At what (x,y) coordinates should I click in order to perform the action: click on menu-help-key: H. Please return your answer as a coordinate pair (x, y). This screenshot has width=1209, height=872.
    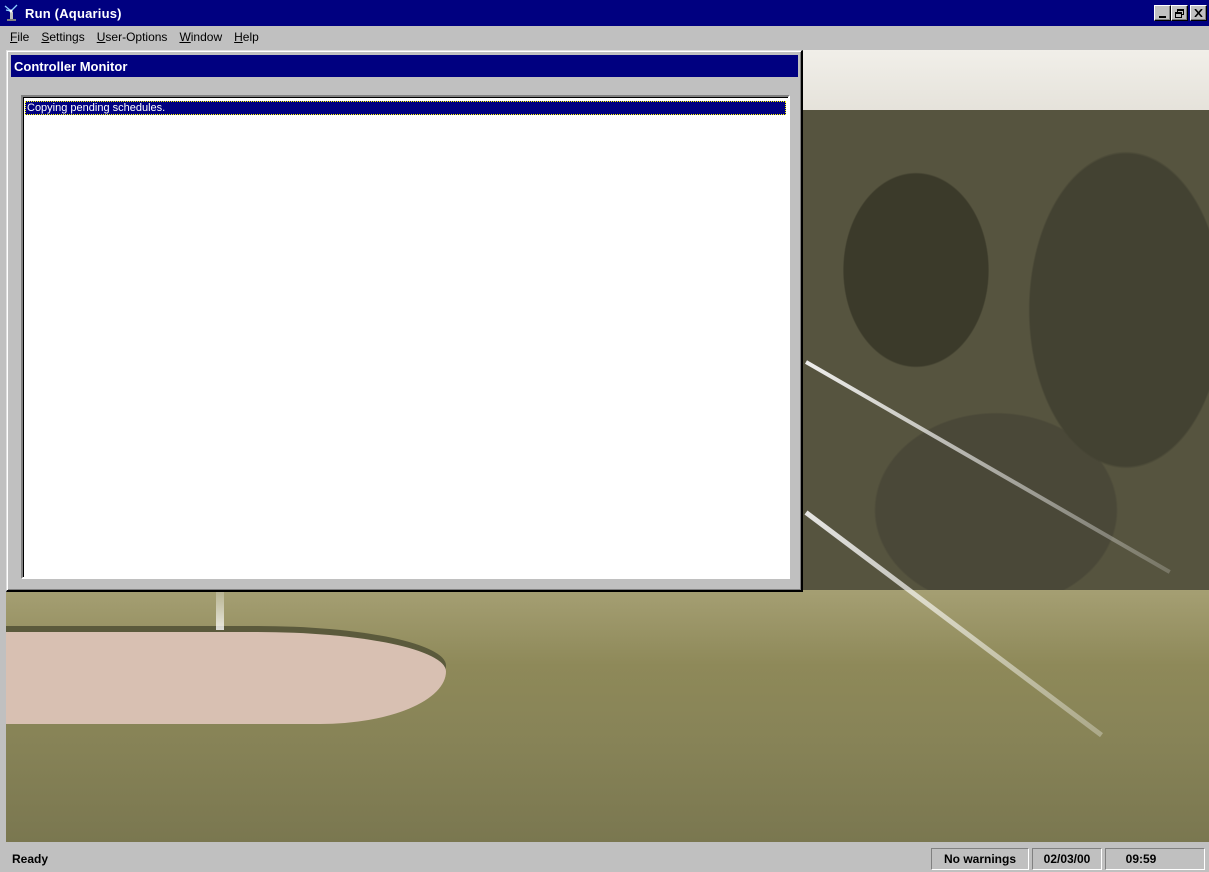
    Looking at the image, I should click on (238, 37).